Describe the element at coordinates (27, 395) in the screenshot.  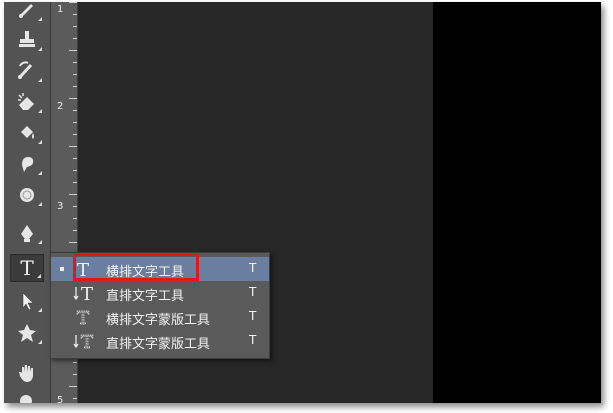
I see `zoom-tool-icon` at that location.